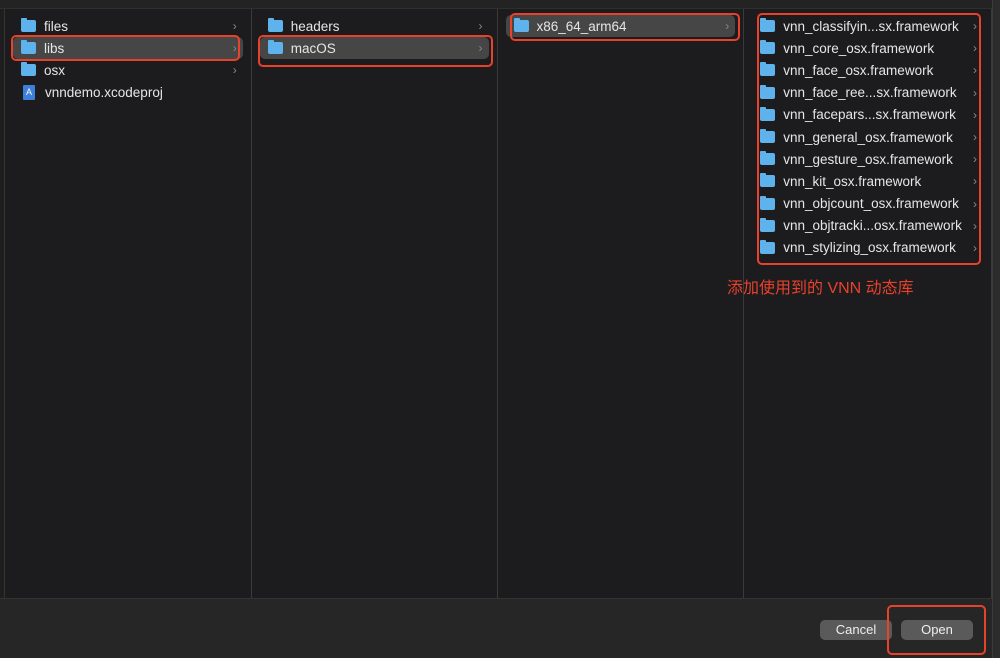 This screenshot has height=658, width=1000. Describe the element at coordinates (936, 630) in the screenshot. I see `highlight-open` at that location.